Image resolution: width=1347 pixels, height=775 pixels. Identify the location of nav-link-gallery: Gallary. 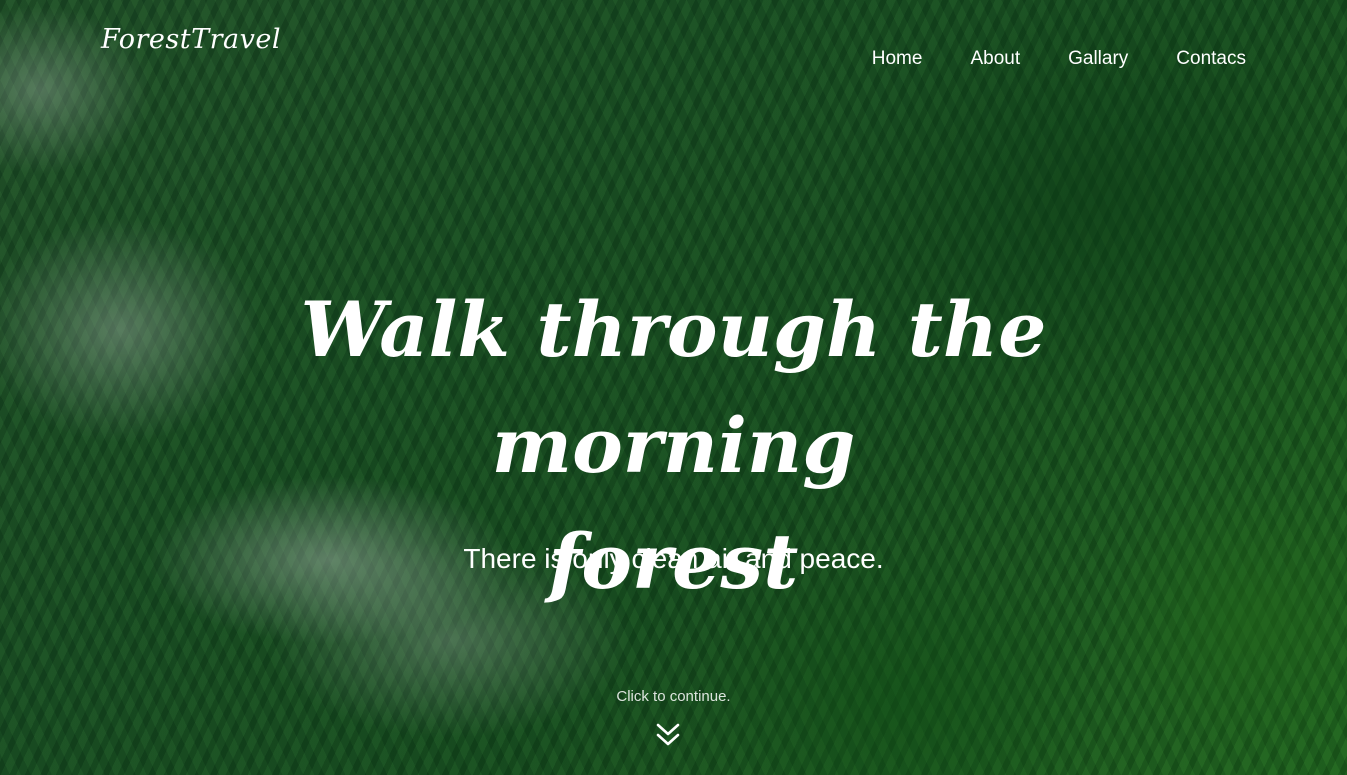
(1098, 59).